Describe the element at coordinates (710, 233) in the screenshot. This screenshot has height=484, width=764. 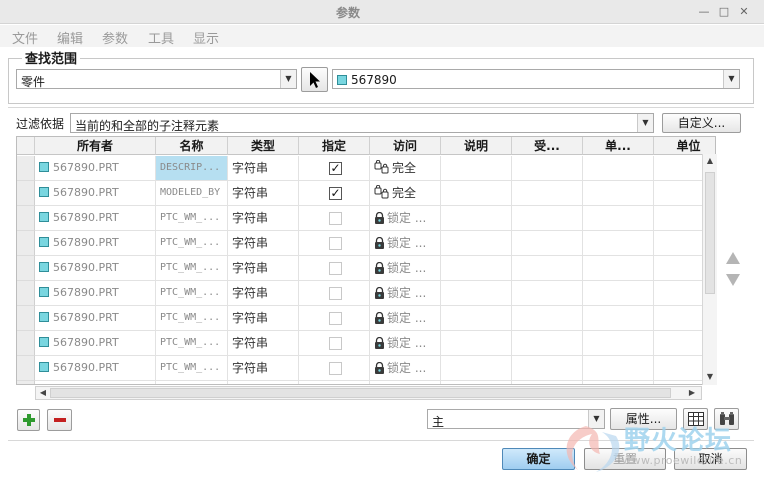
I see `scroll-thumb` at that location.